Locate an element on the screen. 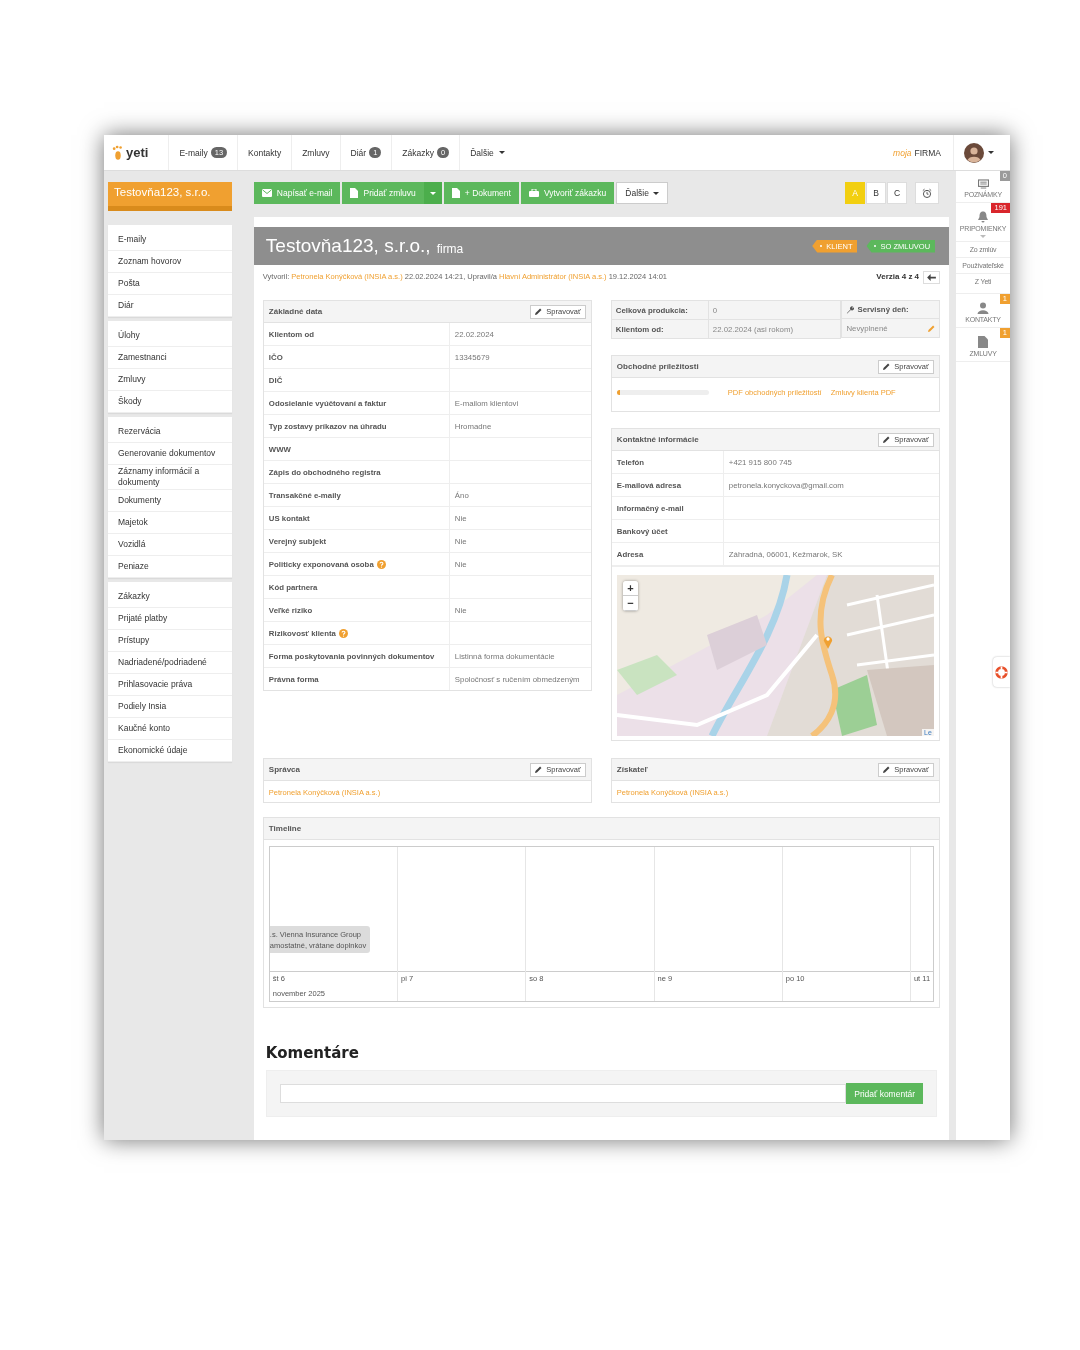 This screenshot has height=1350, width=1080. sidebar-item: Pošta is located at coordinates (170, 284).